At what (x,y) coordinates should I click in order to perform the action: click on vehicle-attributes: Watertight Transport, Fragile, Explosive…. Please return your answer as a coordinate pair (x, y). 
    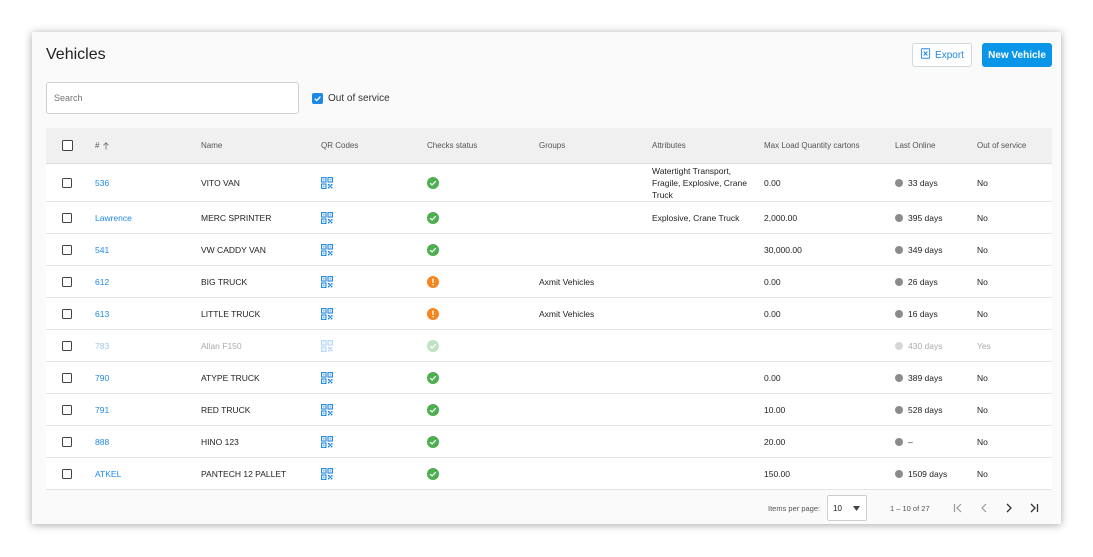
    Looking at the image, I should click on (699, 182).